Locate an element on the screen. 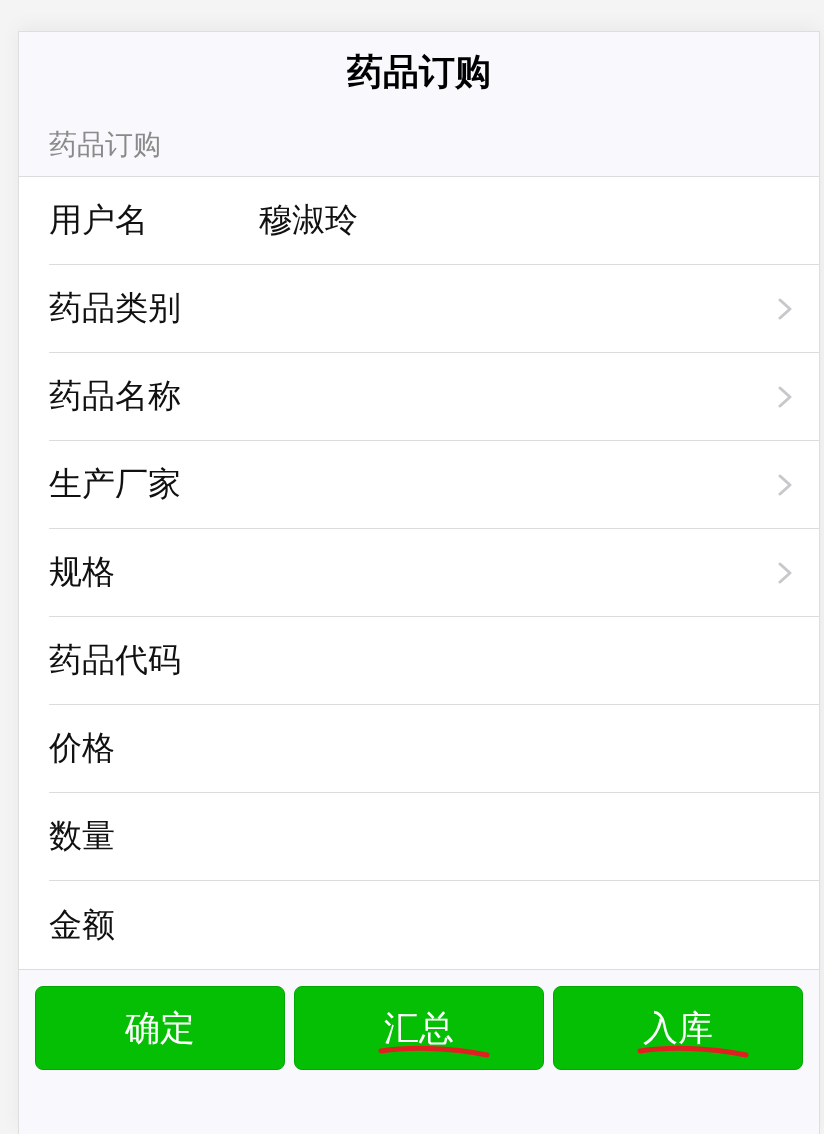 Image resolution: width=824 pixels, height=1134 pixels. input-field: 价格 is located at coordinates (434, 749).